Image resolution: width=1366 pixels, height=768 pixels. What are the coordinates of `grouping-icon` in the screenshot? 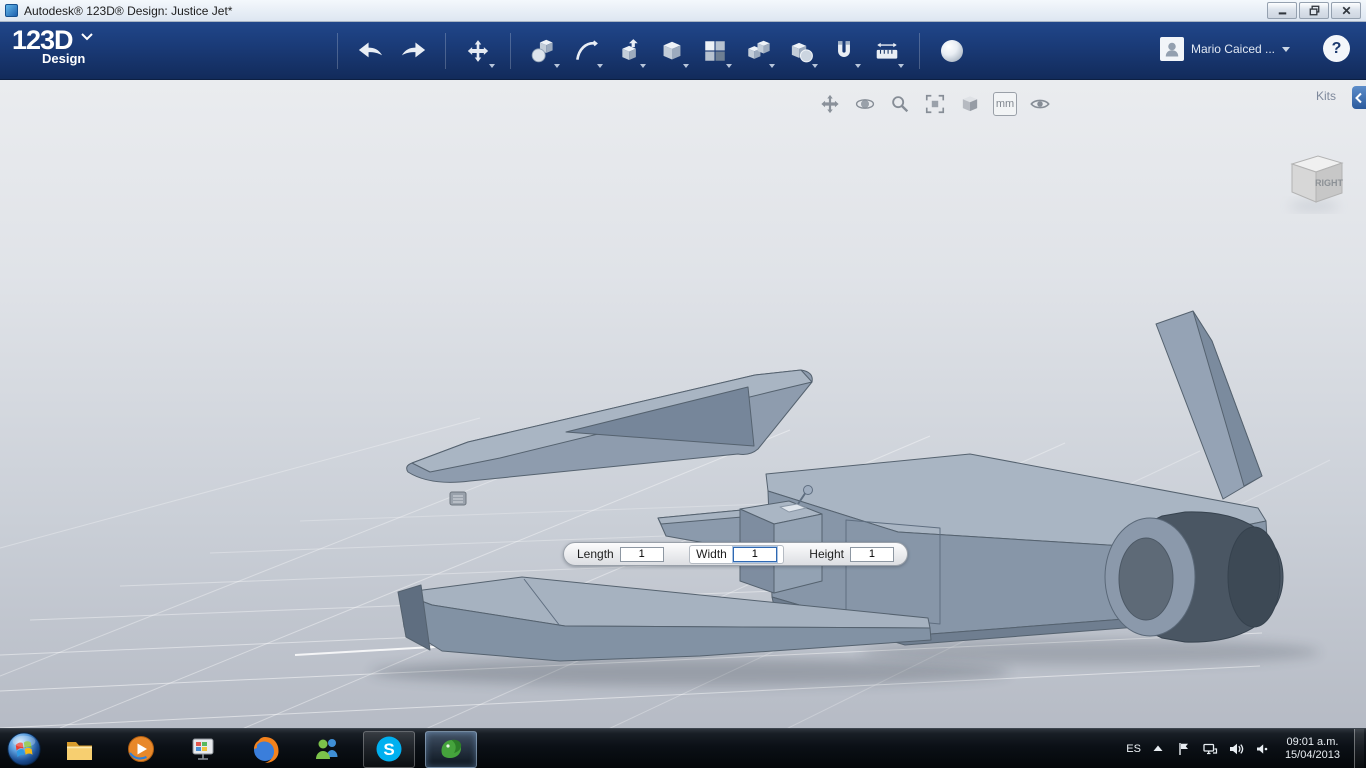 It's located at (759, 49).